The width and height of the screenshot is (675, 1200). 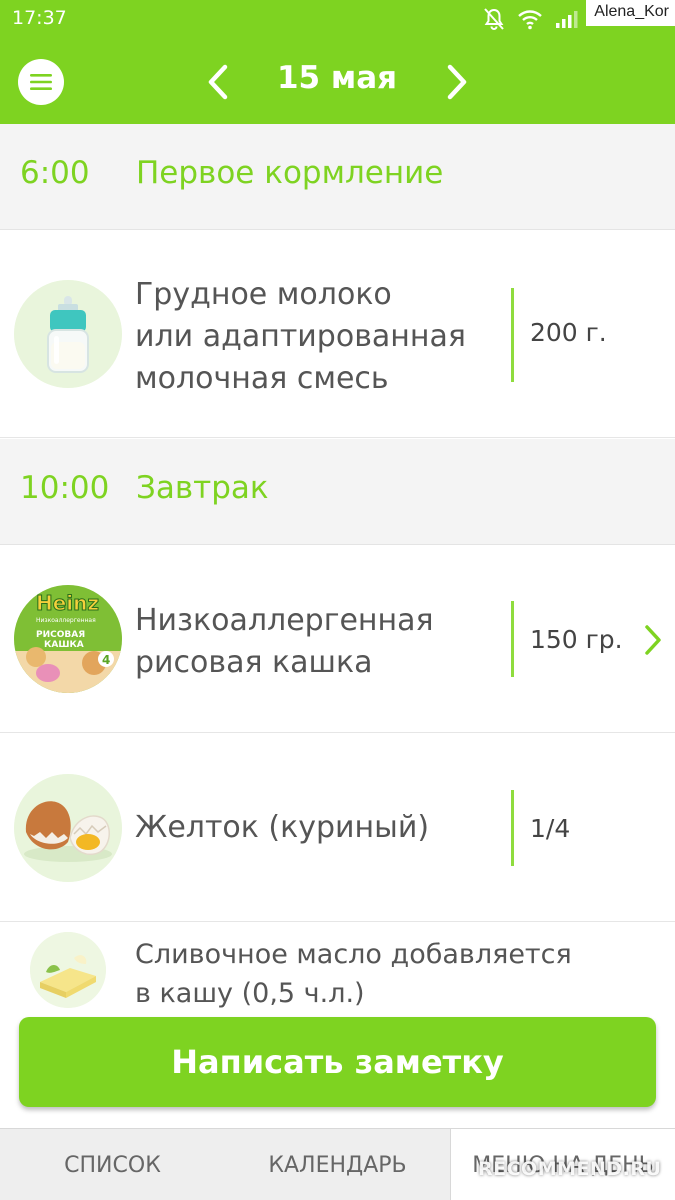 What do you see at coordinates (65, 488) in the screenshot?
I see `meal-time: 10:00` at bounding box center [65, 488].